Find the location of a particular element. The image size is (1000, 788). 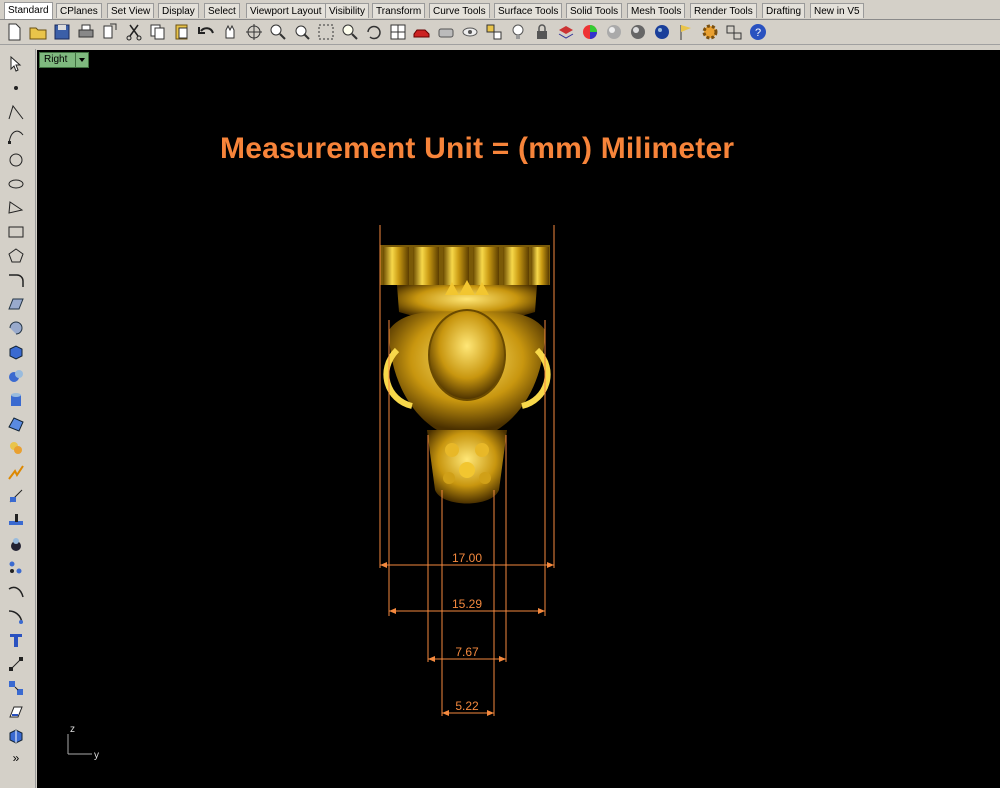

dimension-label-body: 15.29 is located at coordinates (467, 604).